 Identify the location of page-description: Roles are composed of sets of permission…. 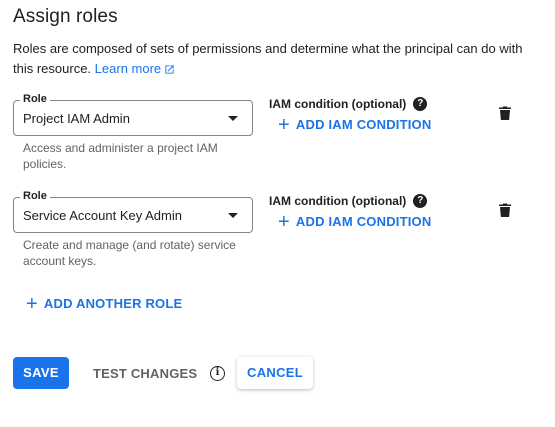
(273, 59).